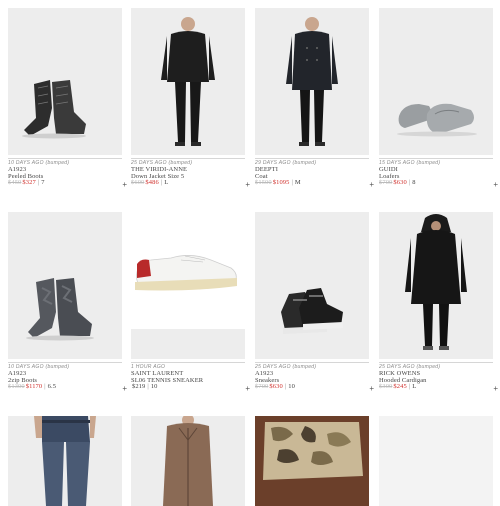  I want to click on listing-photo-sneakers, so click(312, 285).